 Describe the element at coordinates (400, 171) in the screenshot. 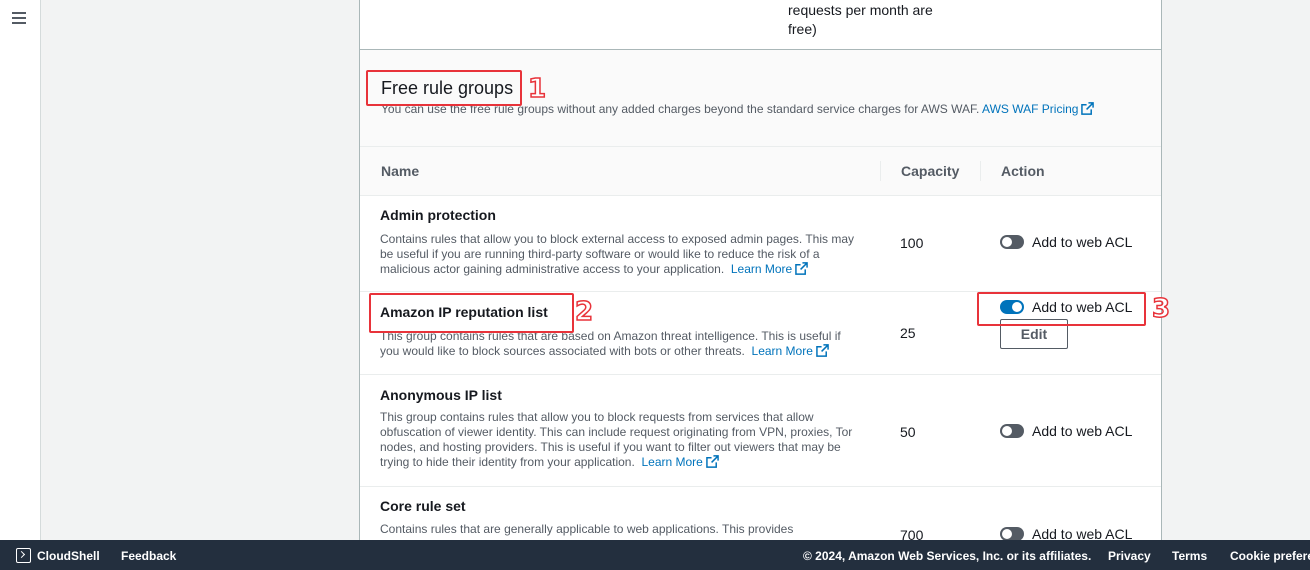

I see `column-name-header: Name` at that location.